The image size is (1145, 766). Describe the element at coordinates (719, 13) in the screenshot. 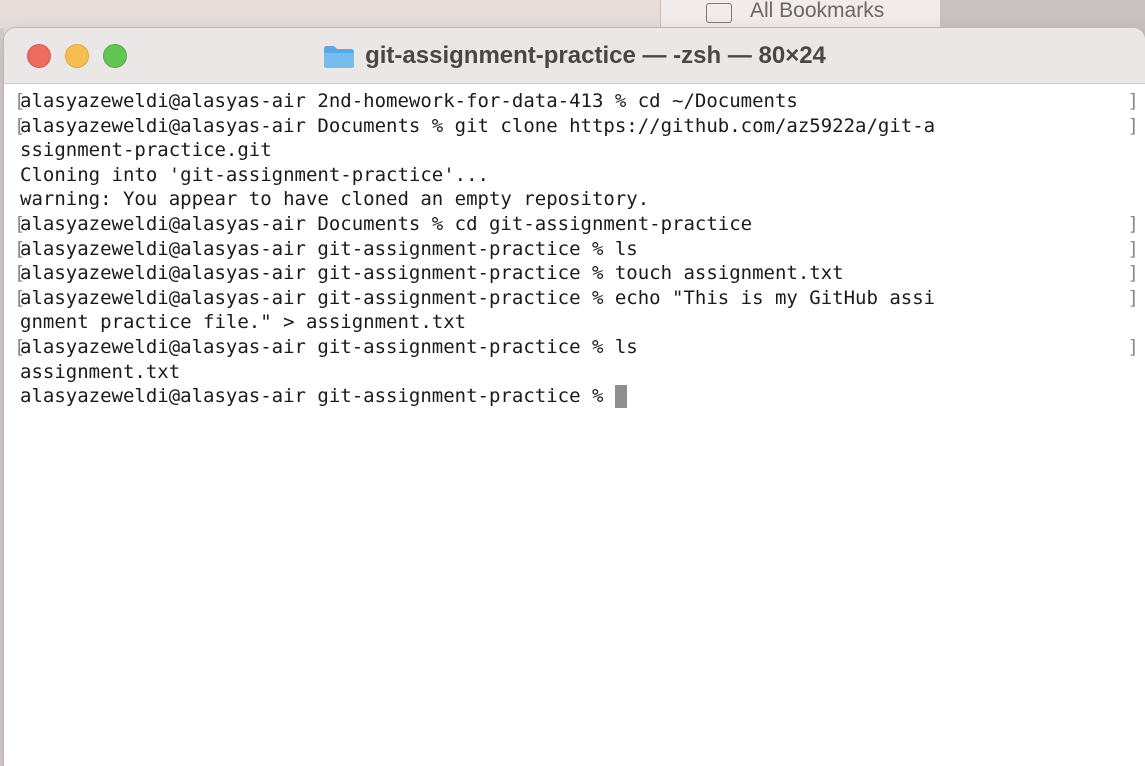

I see `bookmark-checkbox` at that location.